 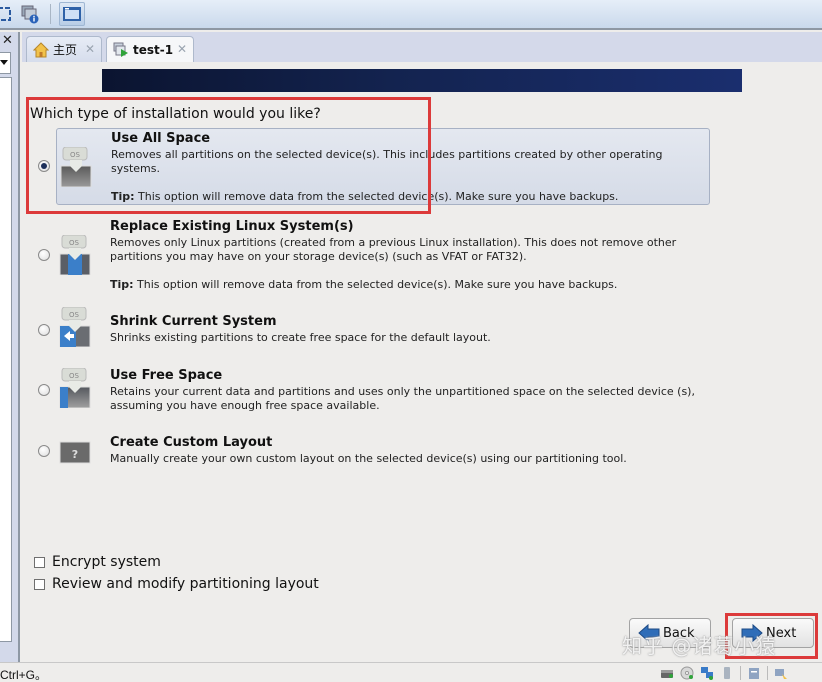 What do you see at coordinates (44, 255) in the screenshot?
I see `radio-replace-existing-linux` at bounding box center [44, 255].